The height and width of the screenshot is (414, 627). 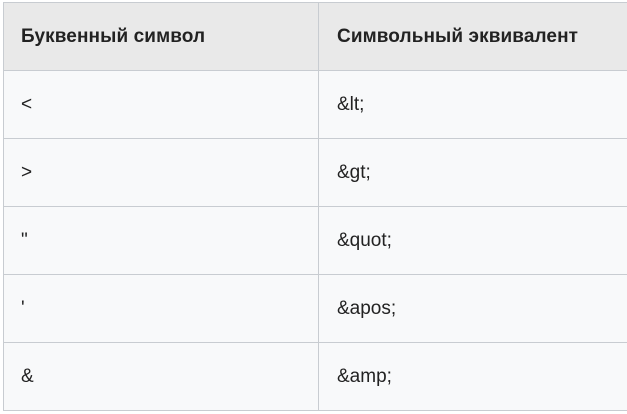 I want to click on cell-entity: &lt;, so click(x=473, y=105).